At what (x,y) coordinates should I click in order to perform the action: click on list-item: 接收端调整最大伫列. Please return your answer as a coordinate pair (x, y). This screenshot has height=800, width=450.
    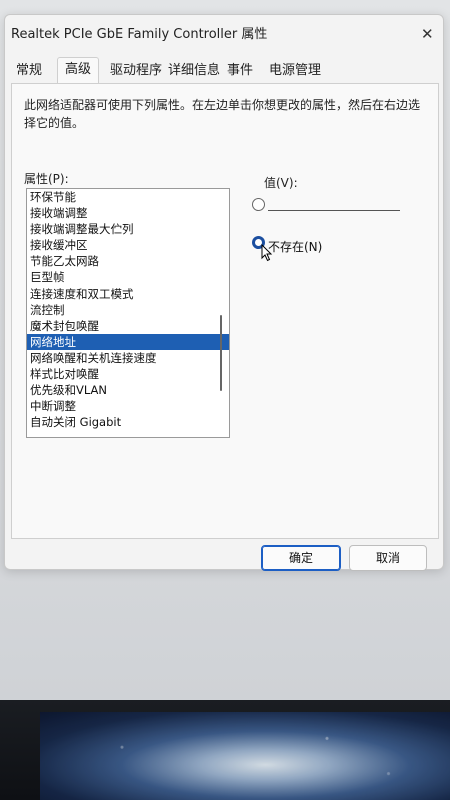
    Looking at the image, I should click on (128, 229).